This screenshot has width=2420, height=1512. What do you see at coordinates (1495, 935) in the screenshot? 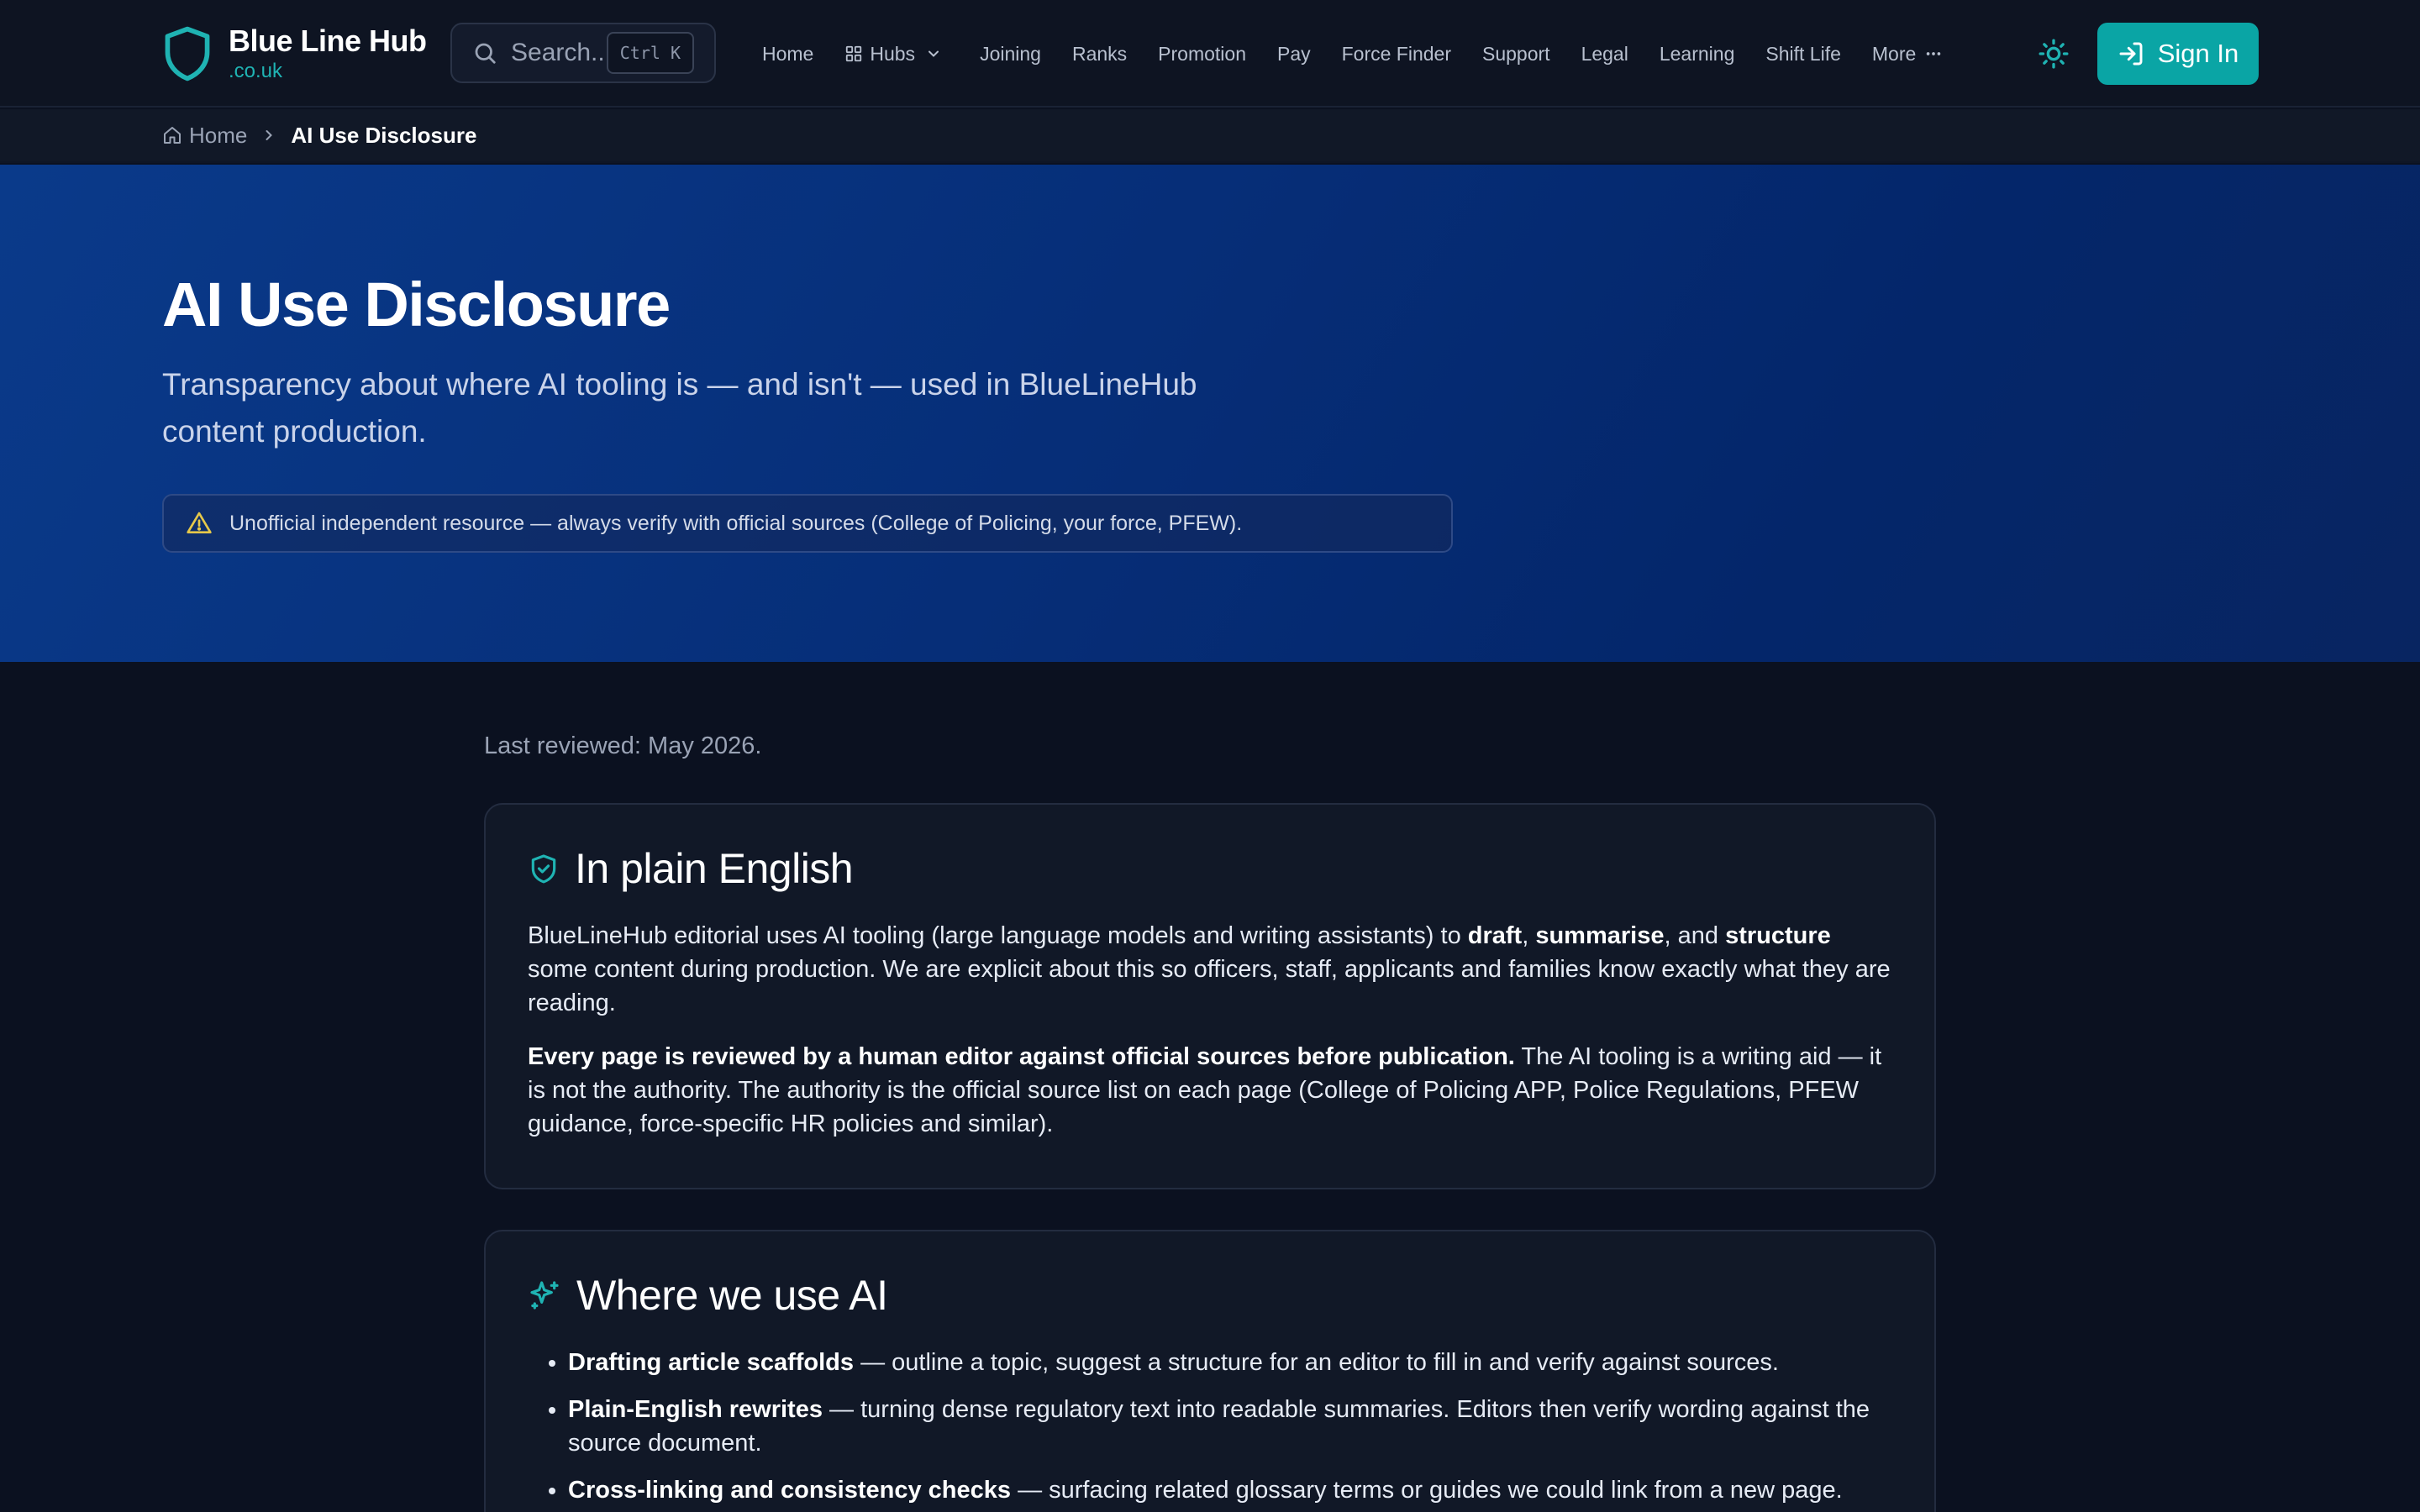
I see `bold-term: draft` at bounding box center [1495, 935].